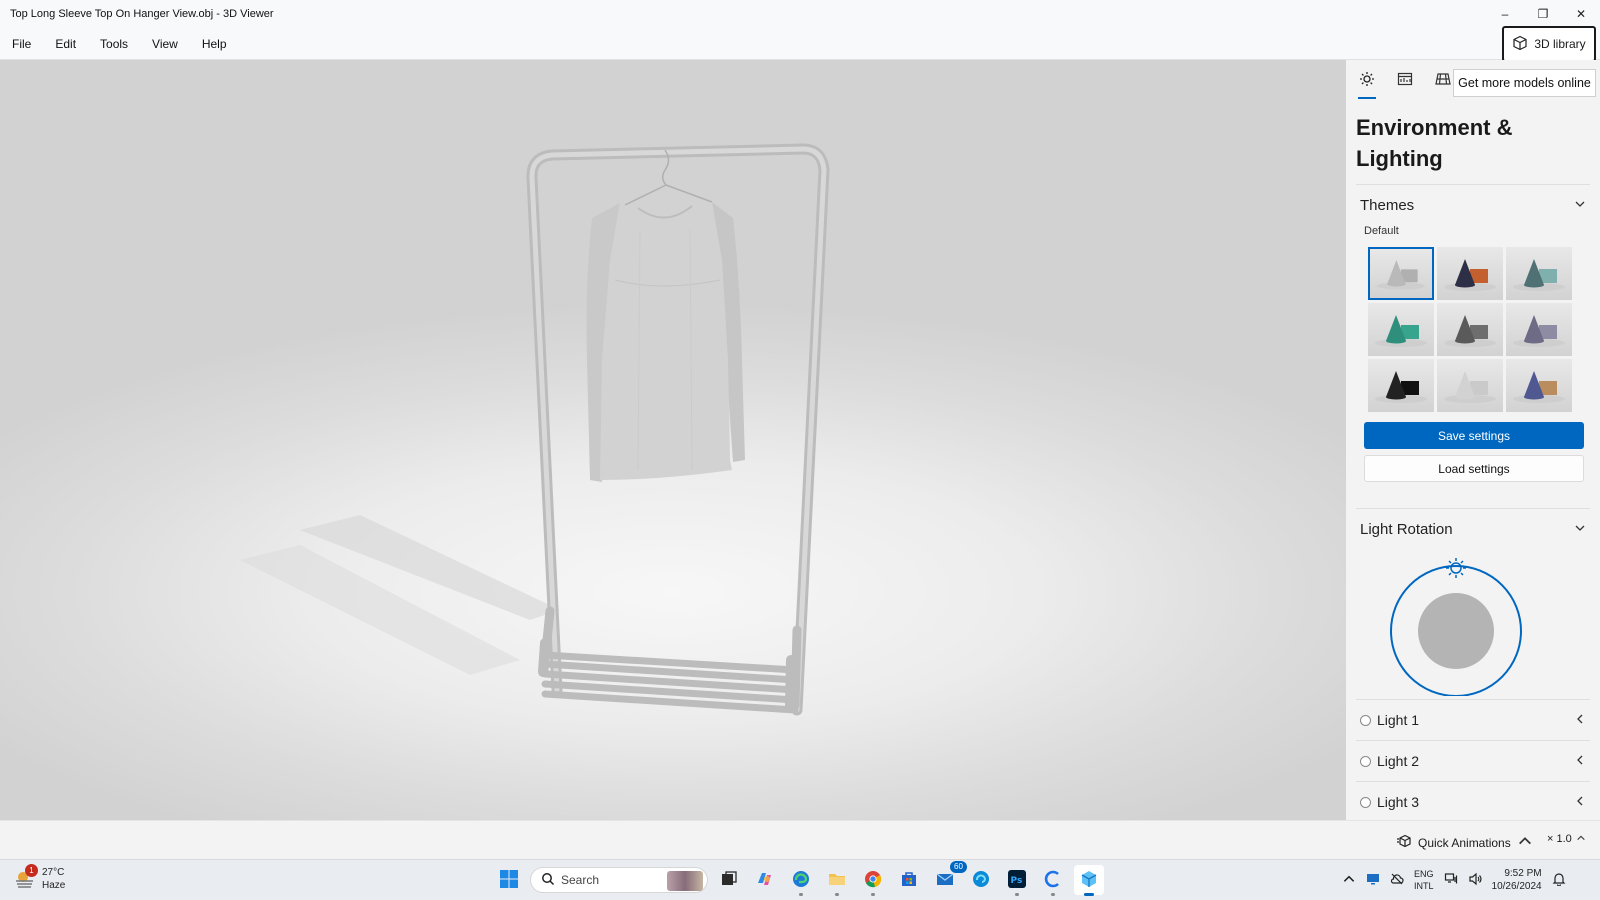 This screenshot has width=1600, height=900. Describe the element at coordinates (1524, 83) in the screenshot. I see `tooltip-get-models: Get more models online` at that location.